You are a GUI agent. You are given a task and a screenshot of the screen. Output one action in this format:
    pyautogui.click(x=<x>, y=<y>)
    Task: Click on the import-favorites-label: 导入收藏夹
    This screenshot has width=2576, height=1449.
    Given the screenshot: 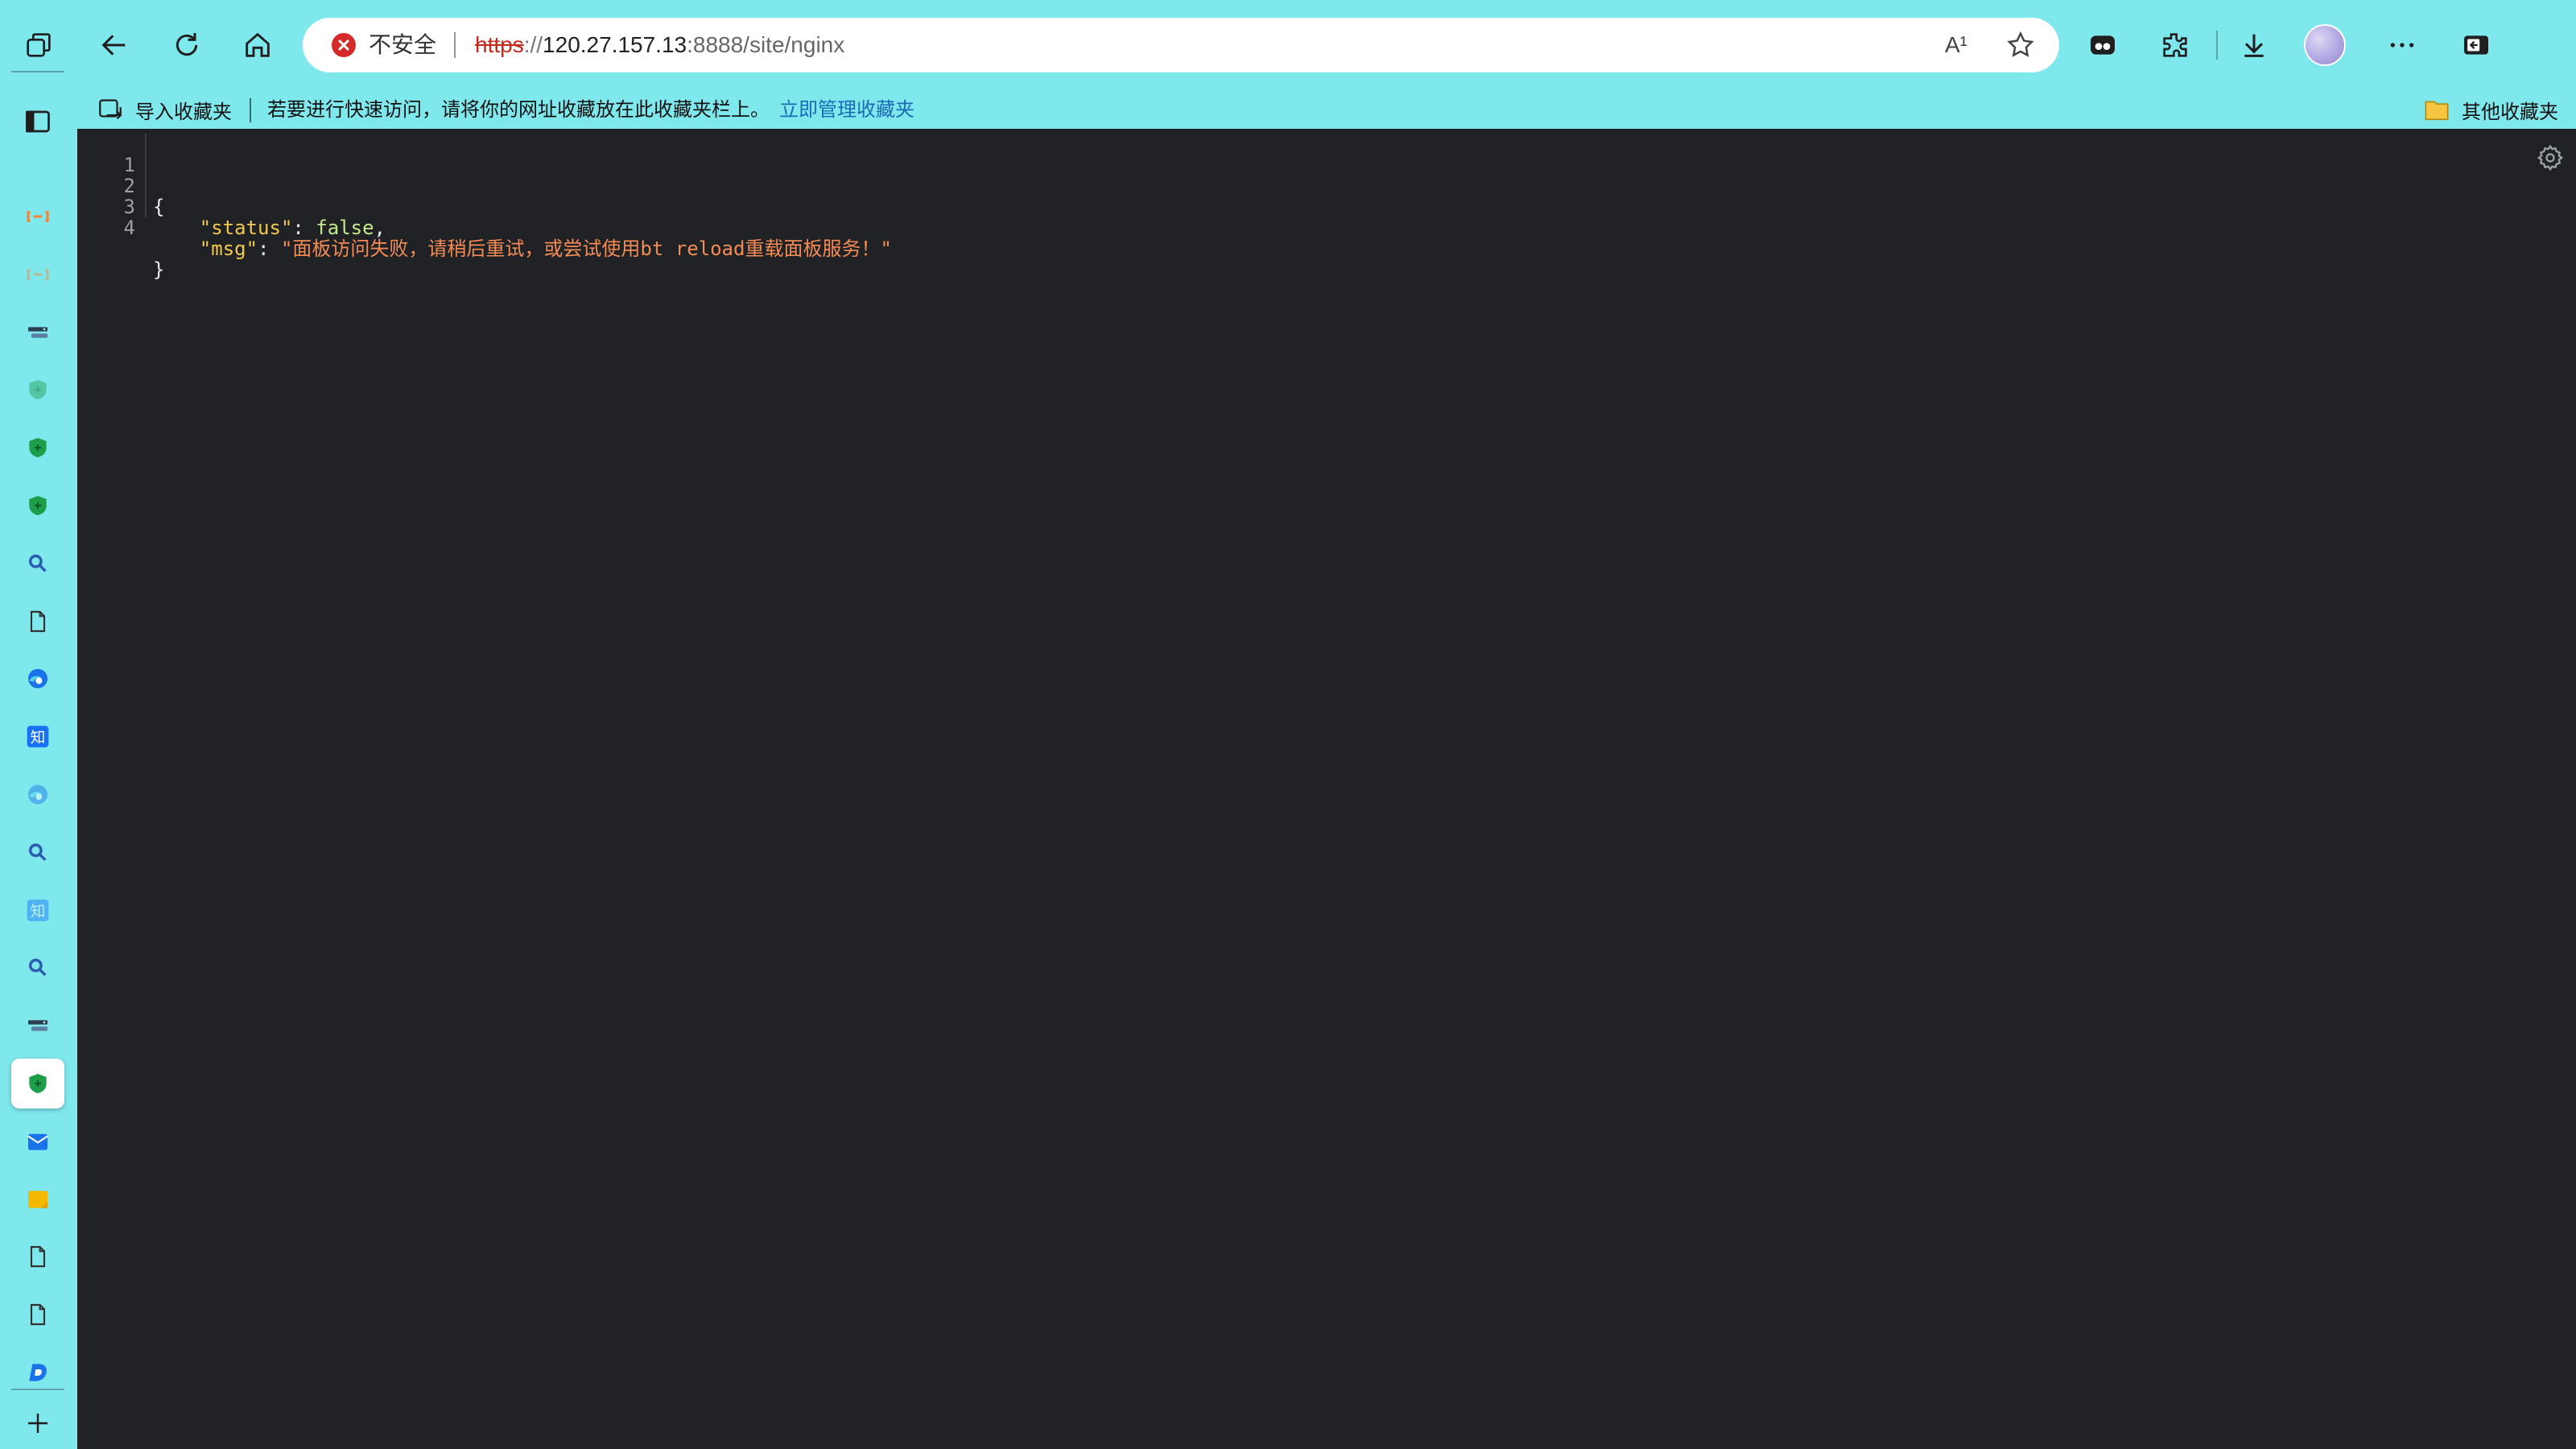 What is the action you would take?
    pyautogui.click(x=183, y=111)
    